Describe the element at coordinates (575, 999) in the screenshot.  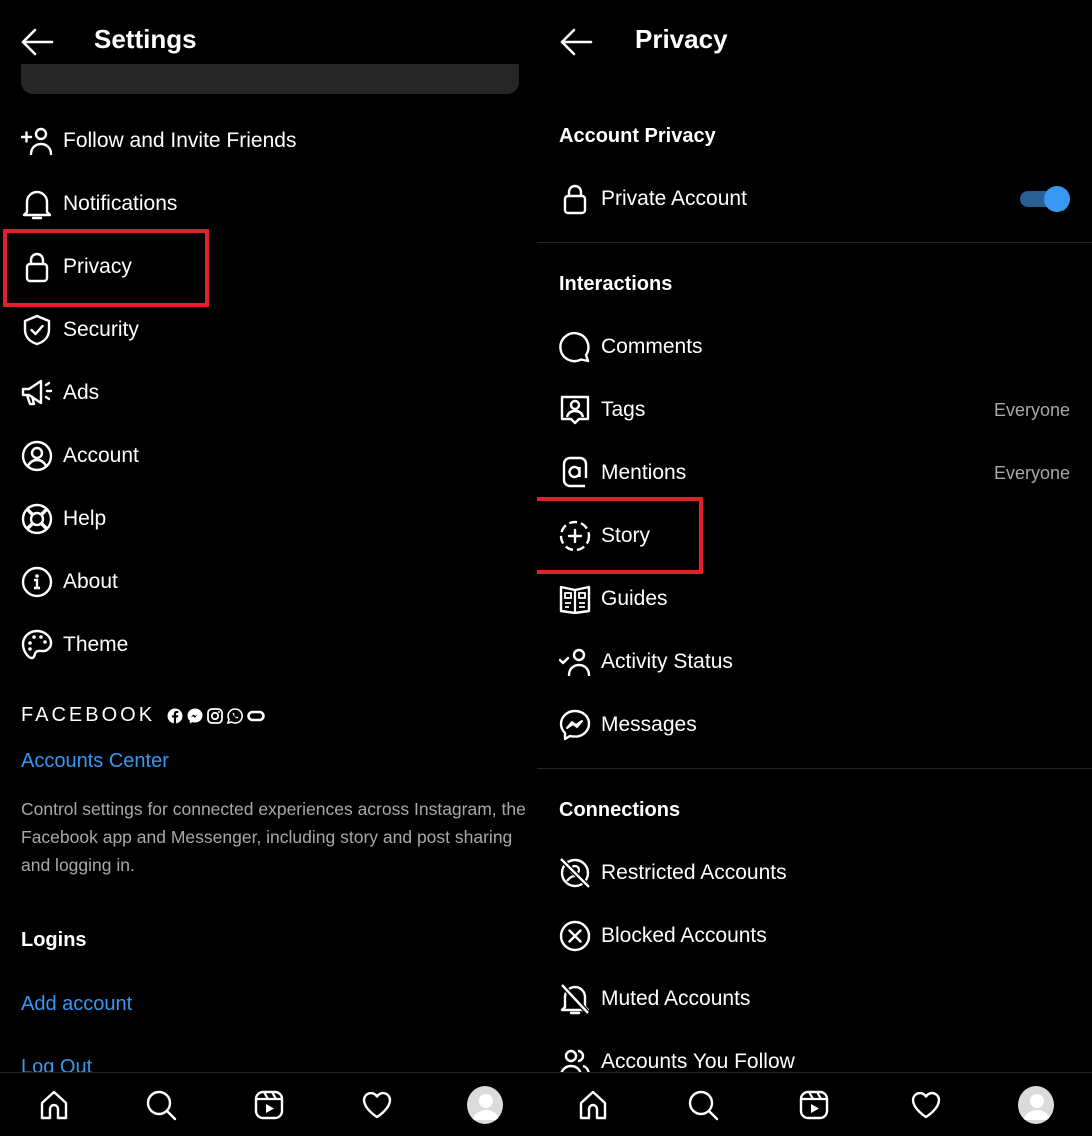
I see `muted-bell-icon` at that location.